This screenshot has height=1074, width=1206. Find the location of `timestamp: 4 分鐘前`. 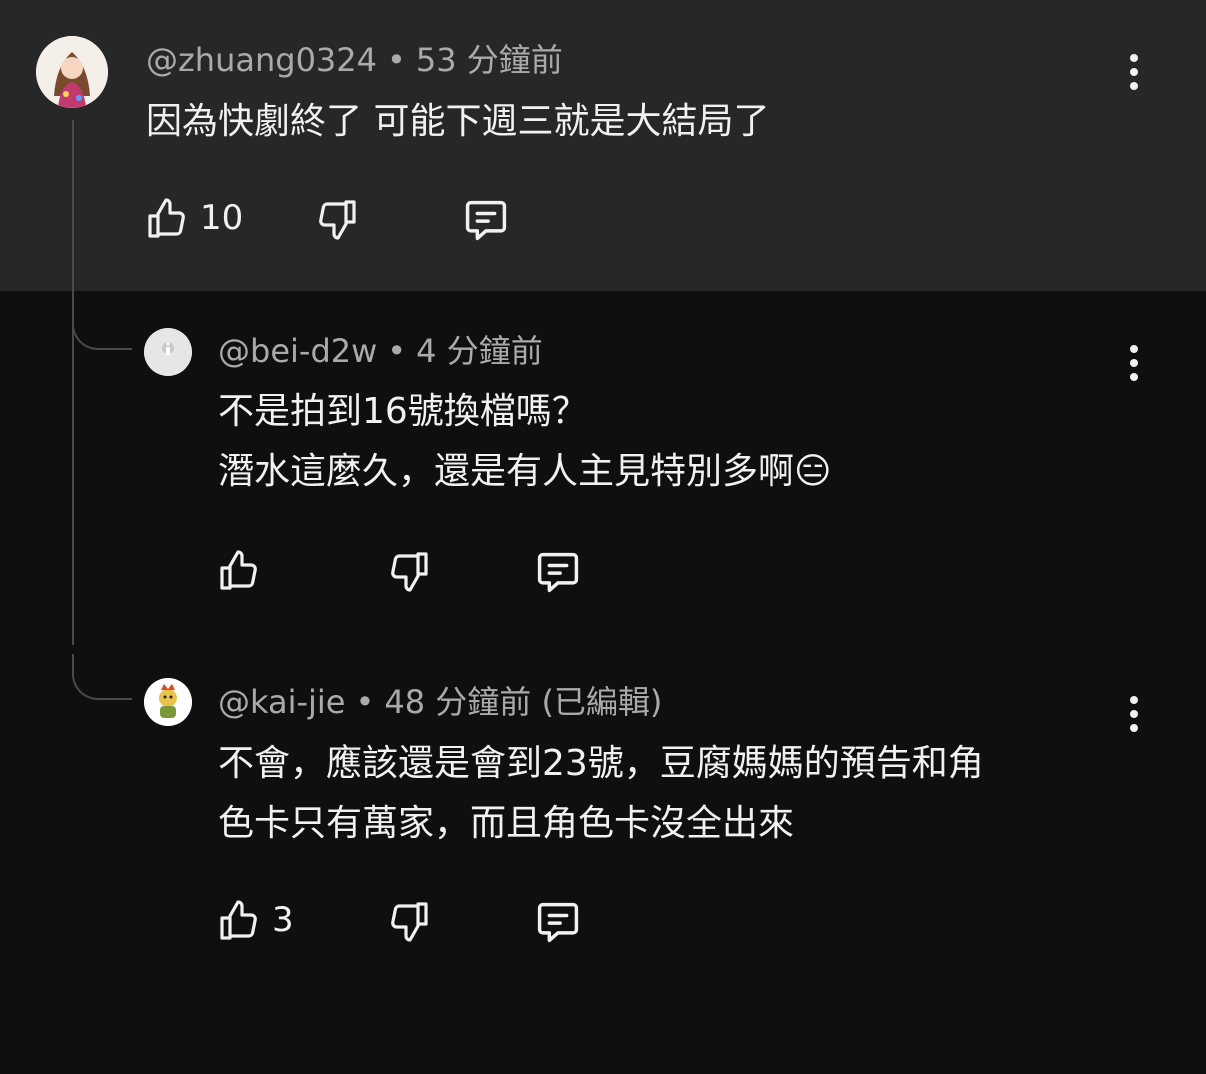

timestamp: 4 分鐘前 is located at coordinates (479, 351).